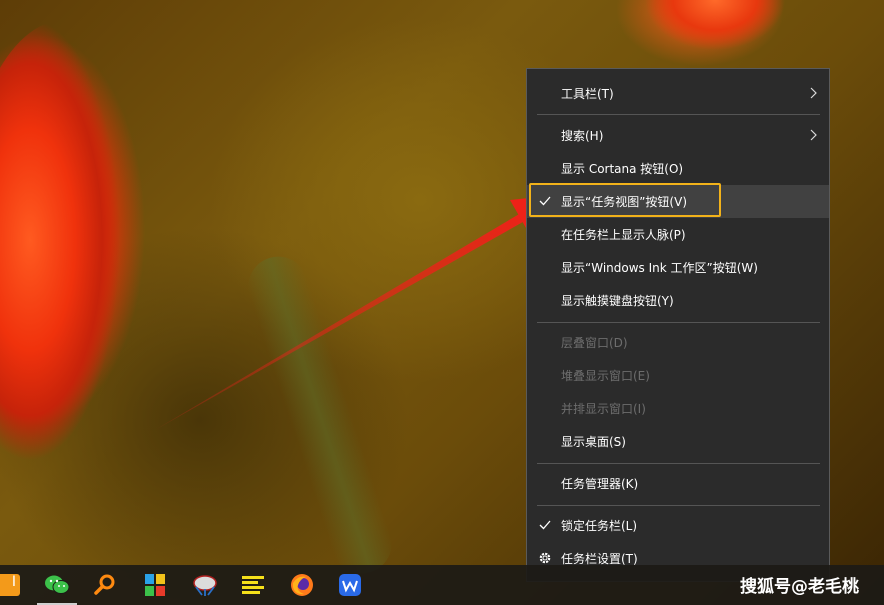  I want to click on menu-item-label: 工具栏(T), so click(587, 94).